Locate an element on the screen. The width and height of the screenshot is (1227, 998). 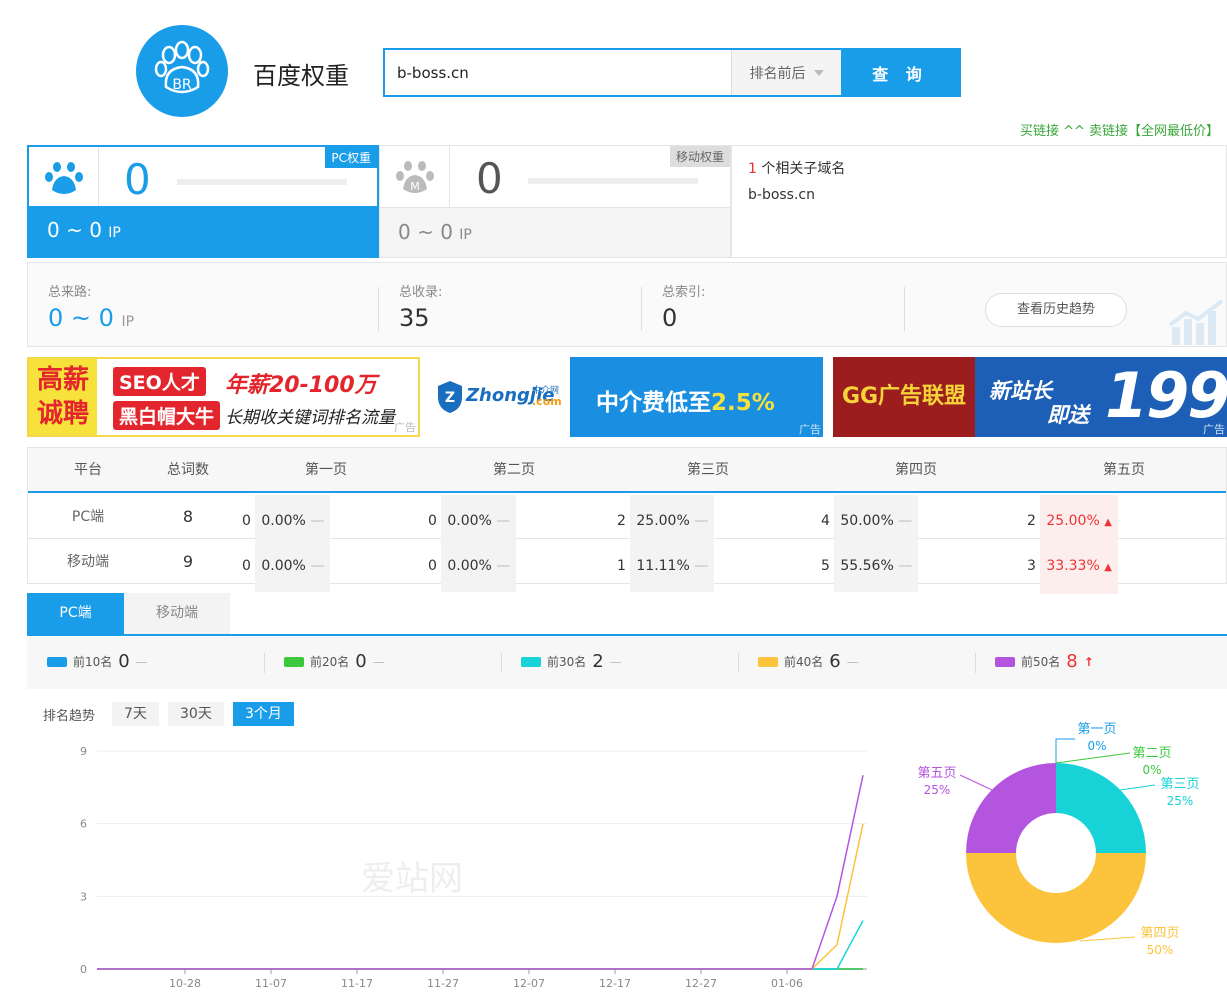
ad1-line1: 高薪 is located at coordinates (62, 380).